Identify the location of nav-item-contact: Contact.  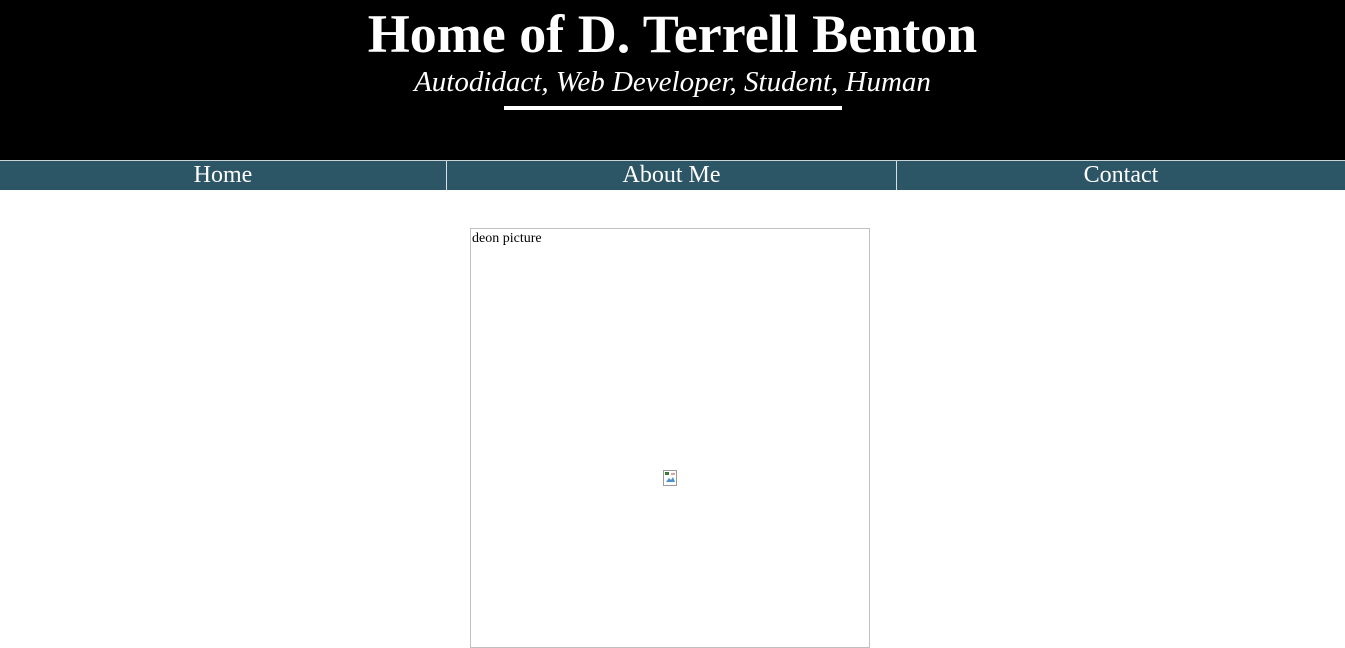
(1121, 175).